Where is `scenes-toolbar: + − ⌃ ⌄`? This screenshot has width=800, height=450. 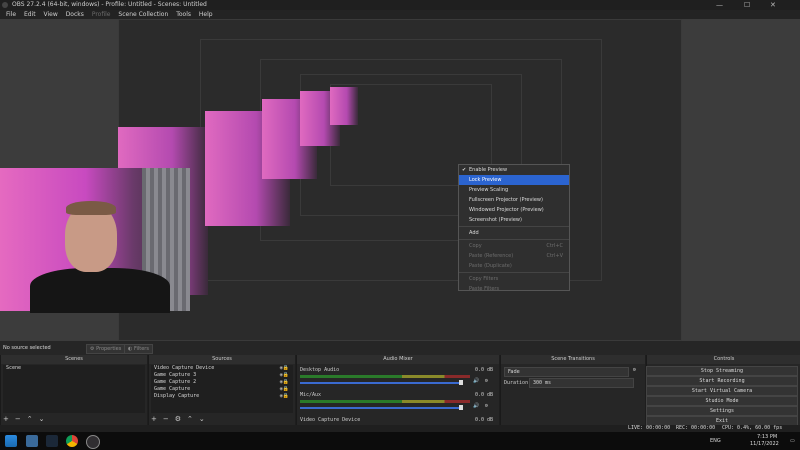 scenes-toolbar: + − ⌃ ⌄ is located at coordinates (27, 419).